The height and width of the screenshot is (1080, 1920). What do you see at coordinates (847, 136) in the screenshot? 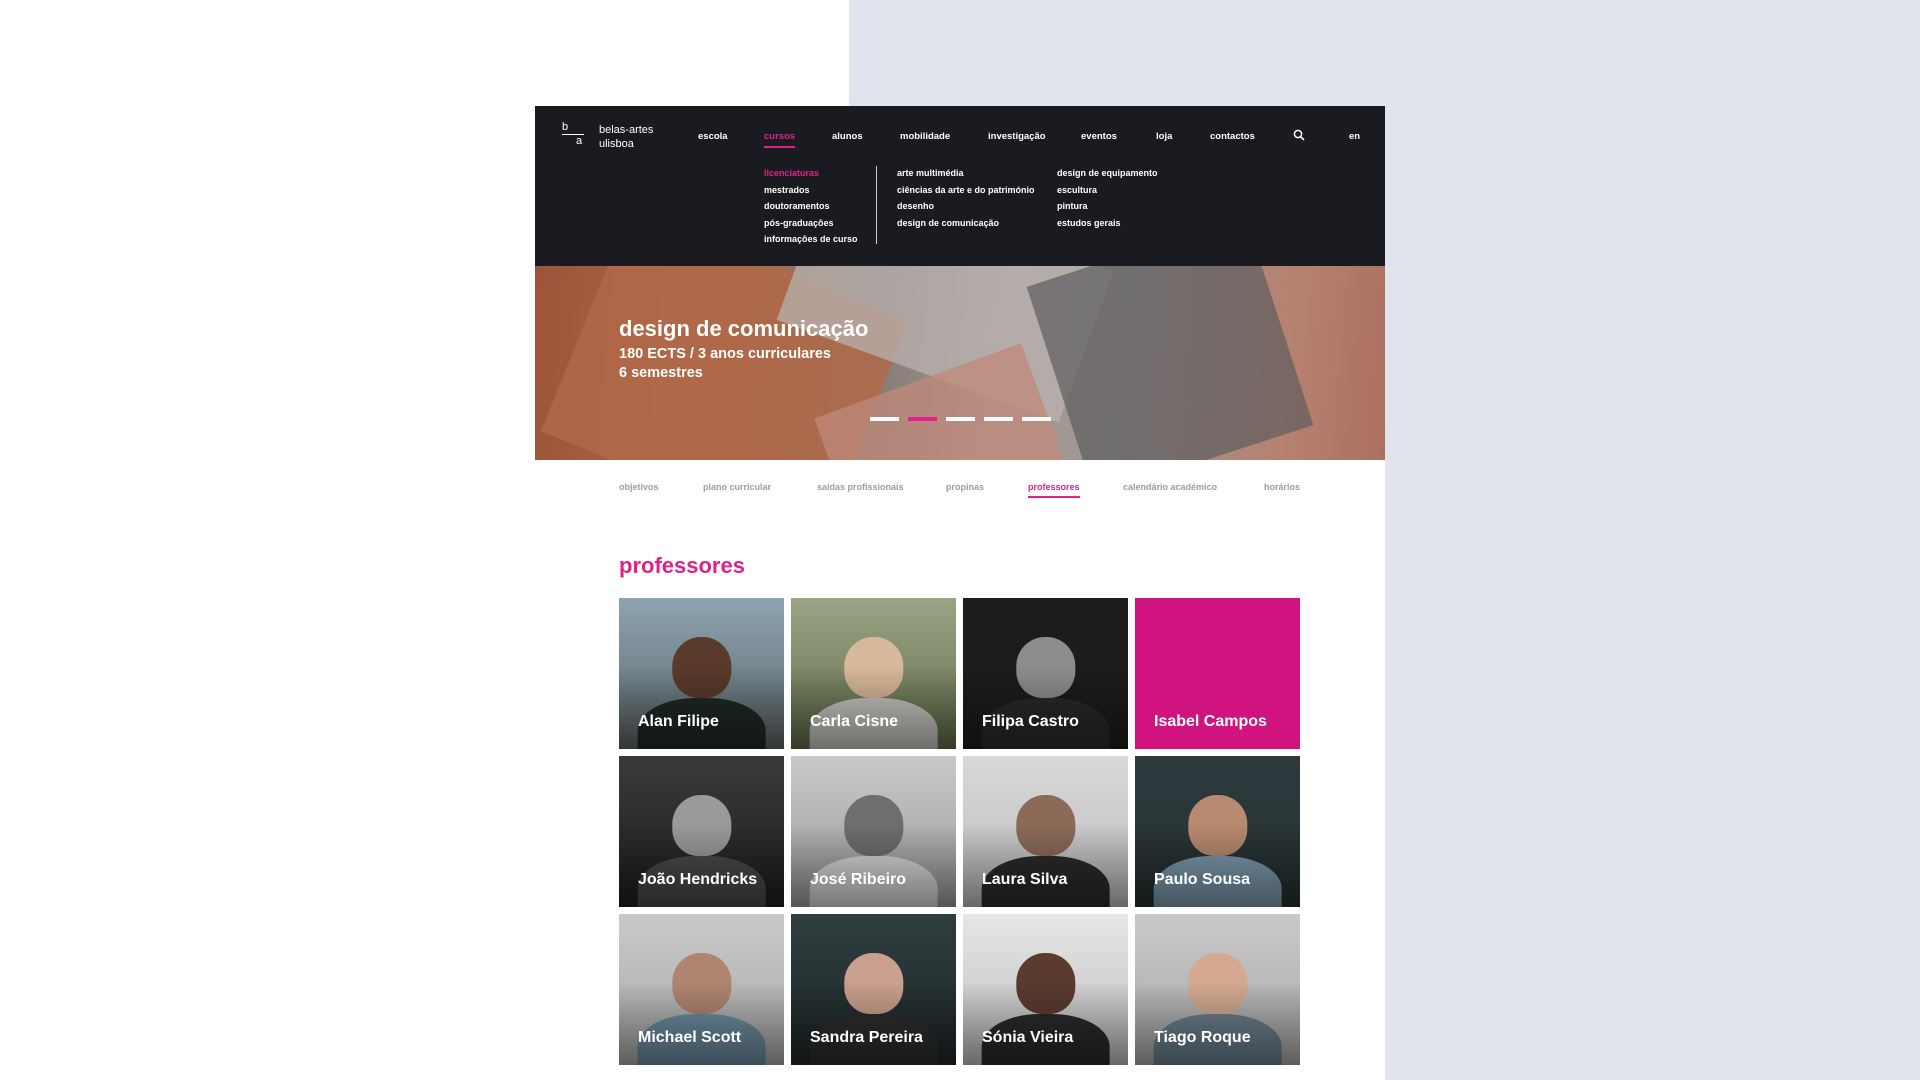
I see `nav-item-alunos: alunos` at bounding box center [847, 136].